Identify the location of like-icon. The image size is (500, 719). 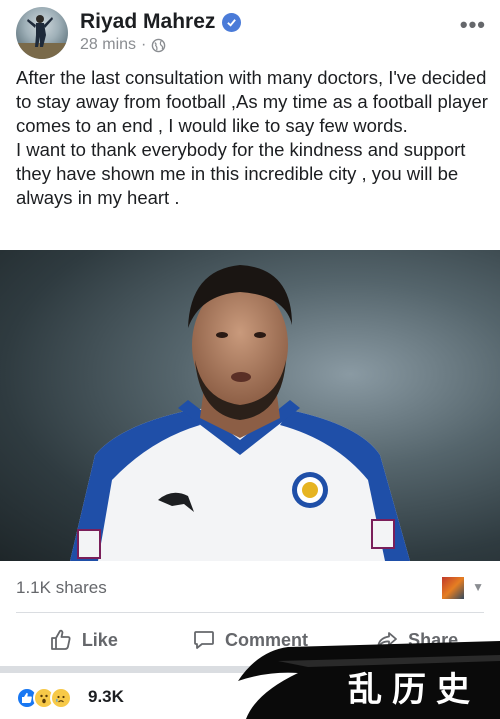
(60, 639).